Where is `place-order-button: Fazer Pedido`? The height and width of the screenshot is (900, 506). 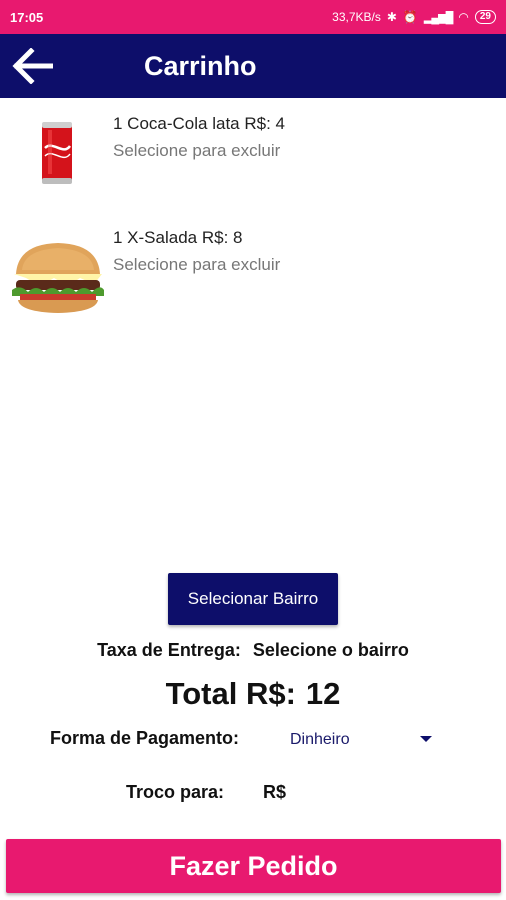 place-order-button: Fazer Pedido is located at coordinates (253, 866).